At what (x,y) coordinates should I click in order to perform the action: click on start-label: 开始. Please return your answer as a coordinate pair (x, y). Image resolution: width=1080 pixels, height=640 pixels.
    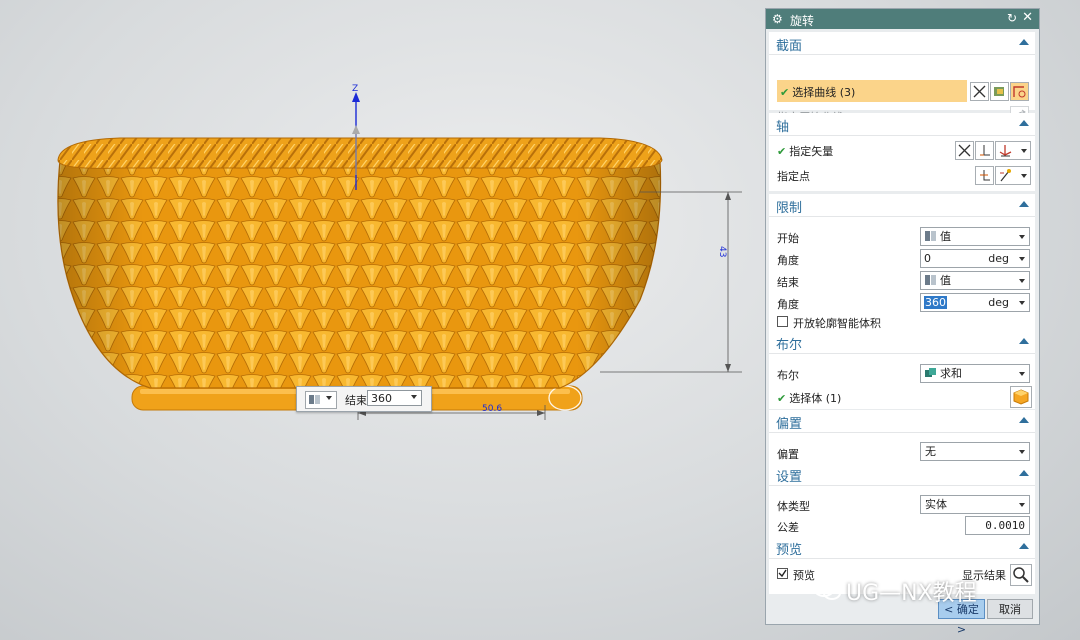
    Looking at the image, I should click on (788, 238).